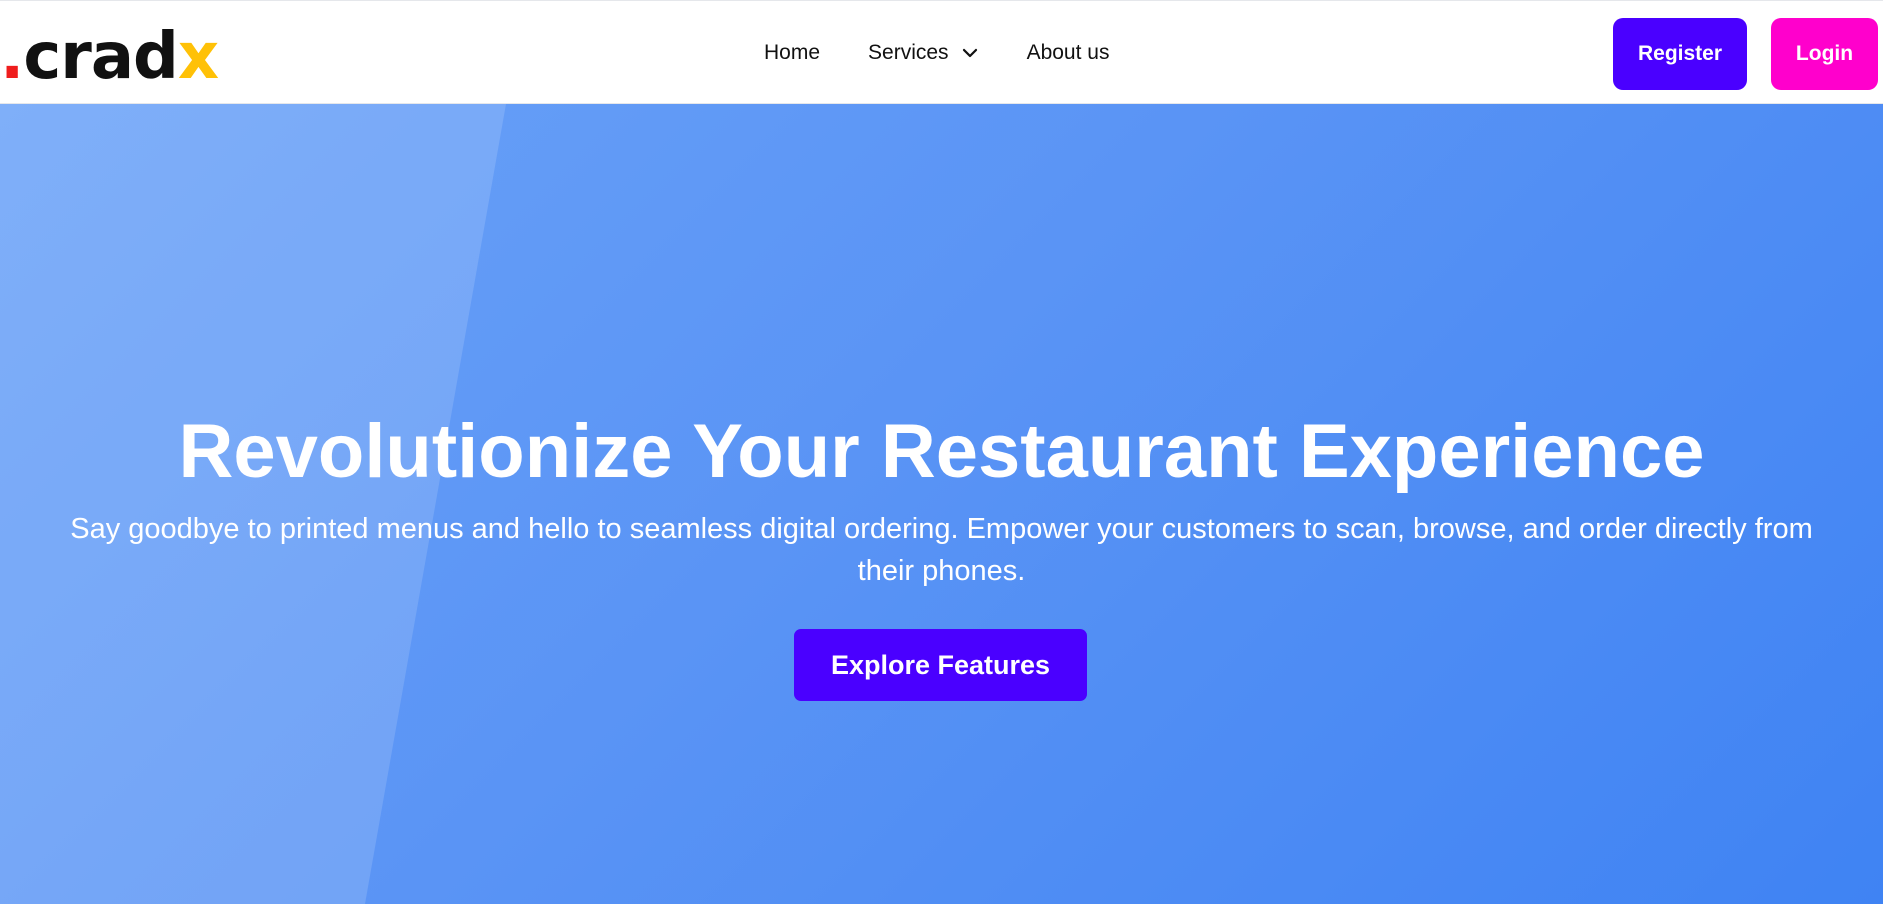  I want to click on nav-services-label: Services, so click(908, 52).